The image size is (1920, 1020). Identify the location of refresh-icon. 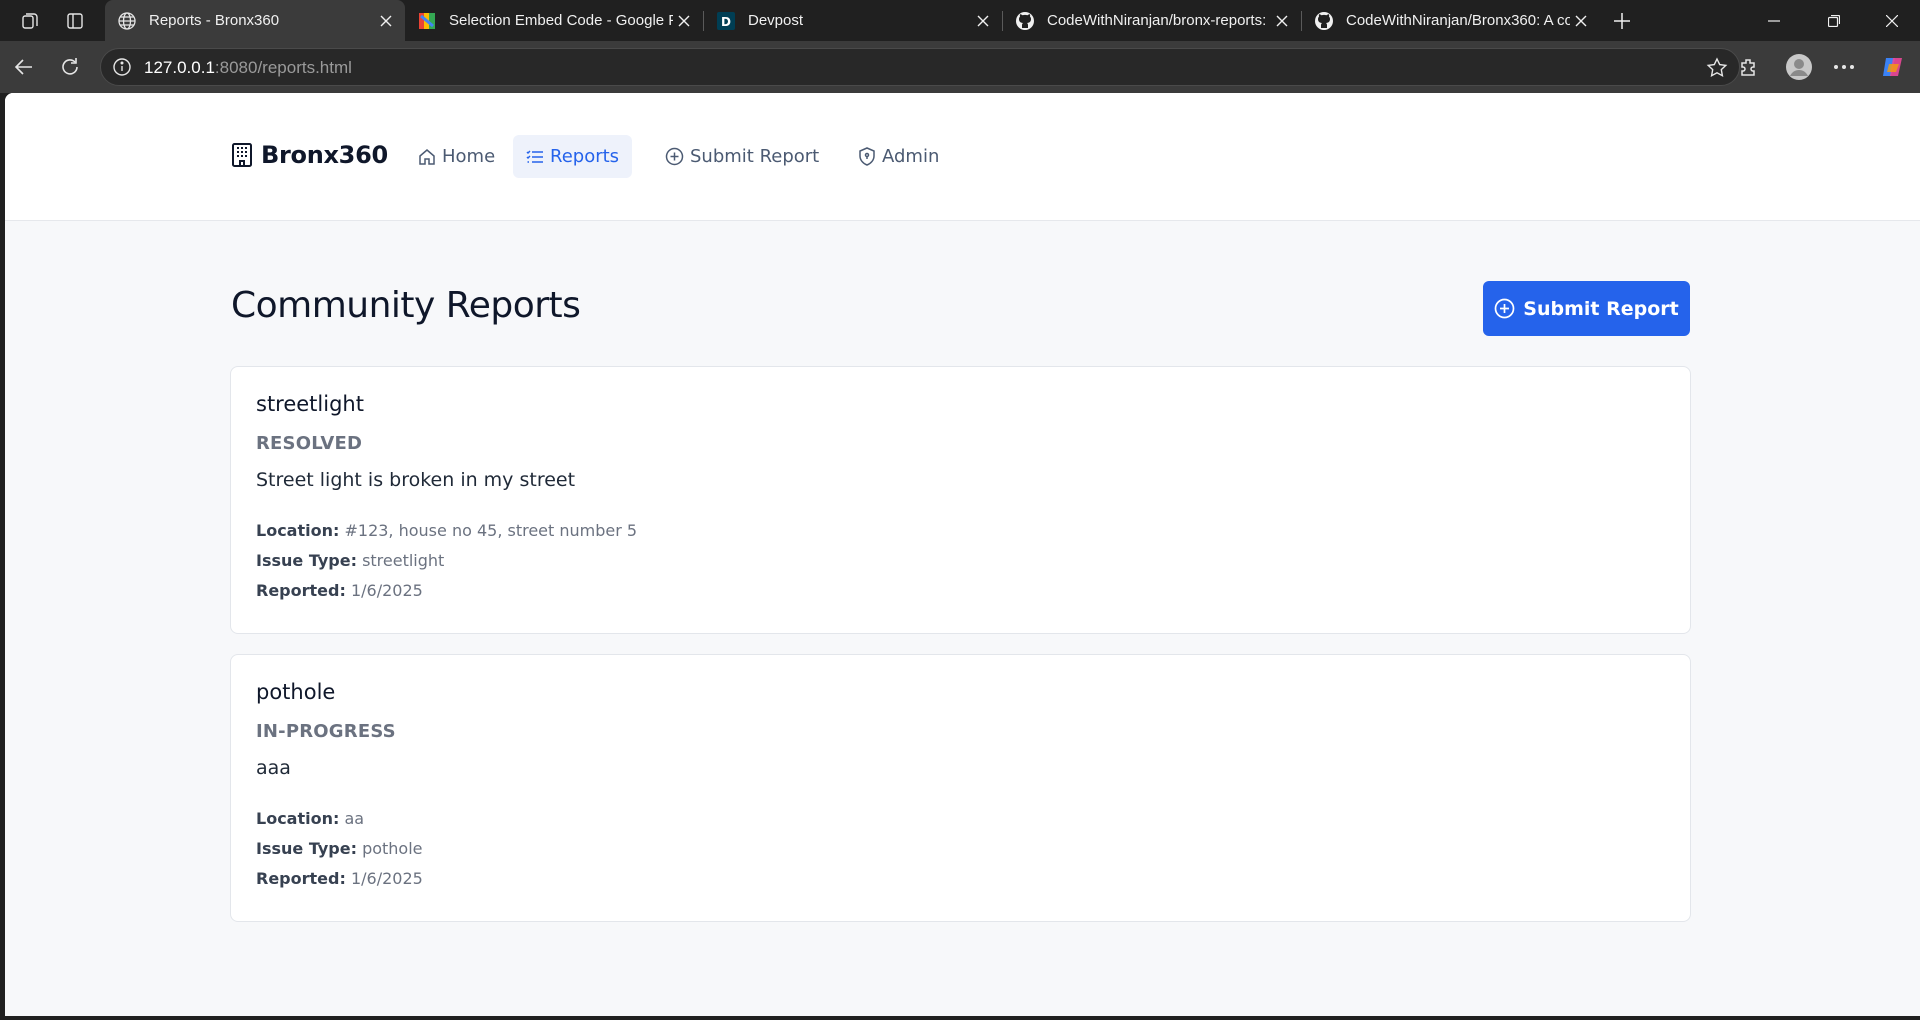
(70, 67).